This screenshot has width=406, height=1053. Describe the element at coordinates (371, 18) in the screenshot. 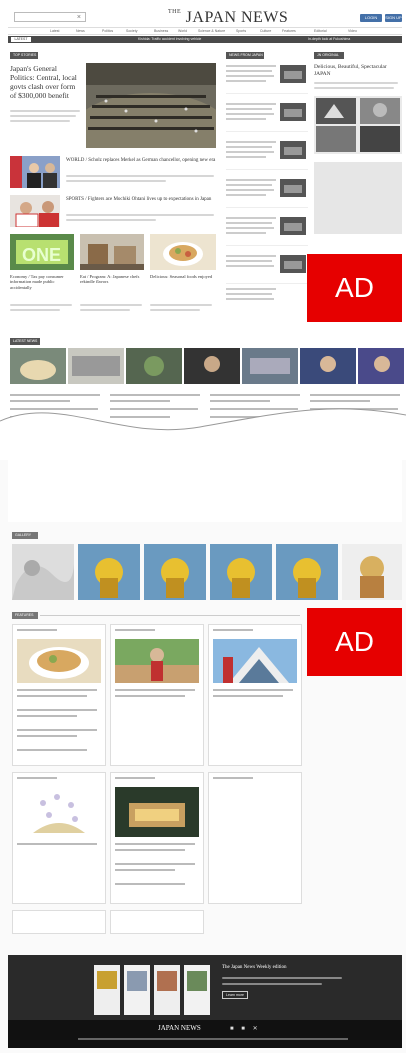

I see `login-button: LOGIN` at that location.